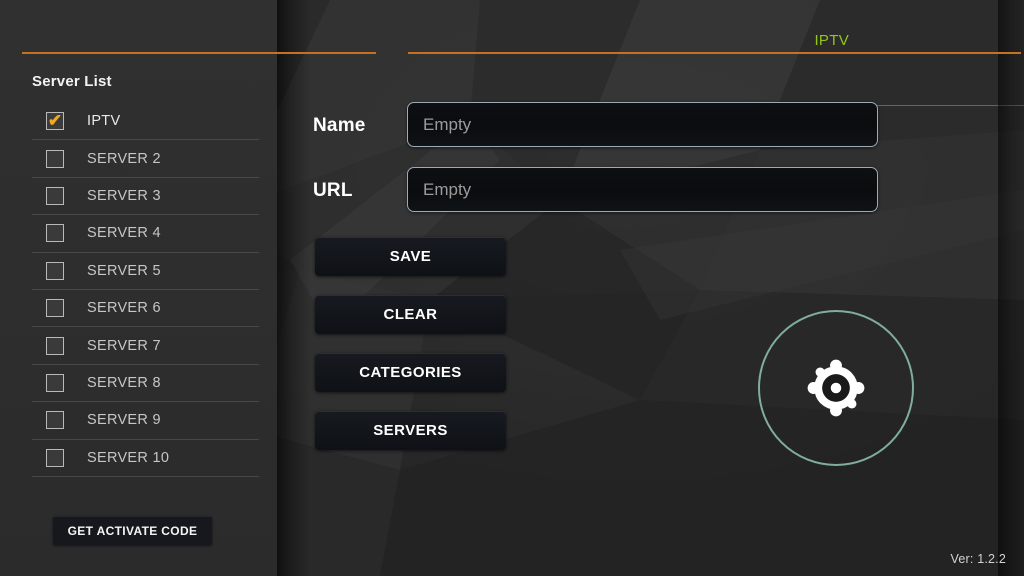  Describe the element at coordinates (55, 121) in the screenshot. I see `checkbox-checked-icon: ✔` at that location.